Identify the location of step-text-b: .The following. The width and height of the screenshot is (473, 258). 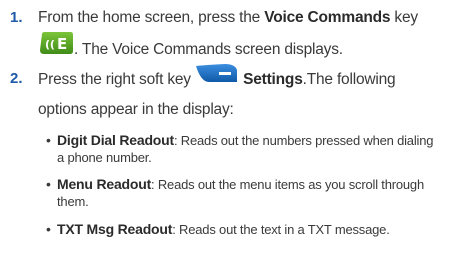
(349, 80).